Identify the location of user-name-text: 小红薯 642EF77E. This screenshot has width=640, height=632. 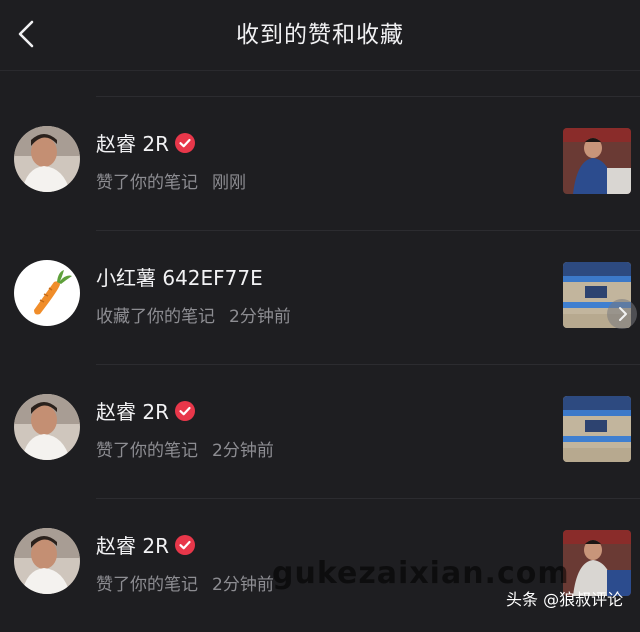
(179, 278).